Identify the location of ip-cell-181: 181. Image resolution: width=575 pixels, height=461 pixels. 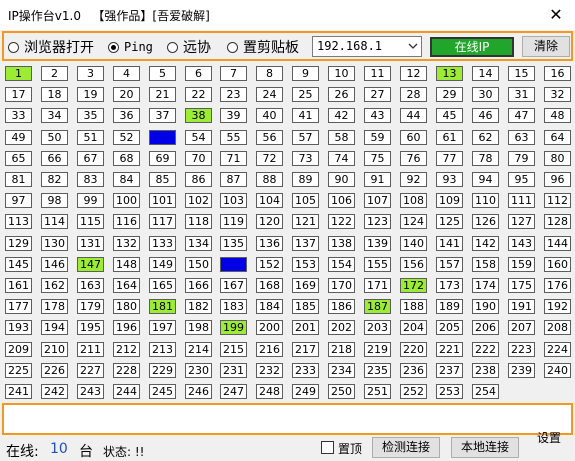
(162, 306).